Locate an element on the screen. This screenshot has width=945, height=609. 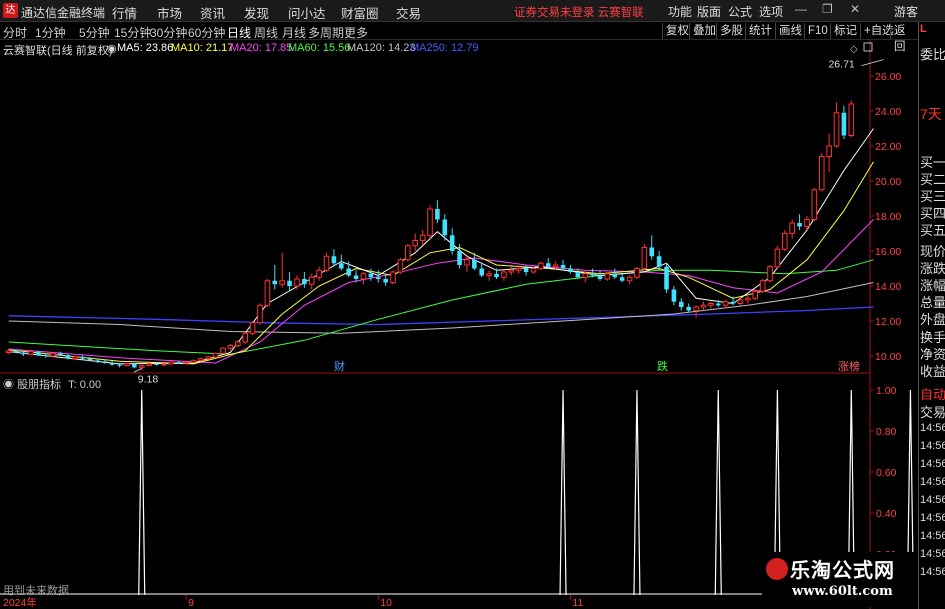
price-tick-label: 10.00 is located at coordinates (888, 357).